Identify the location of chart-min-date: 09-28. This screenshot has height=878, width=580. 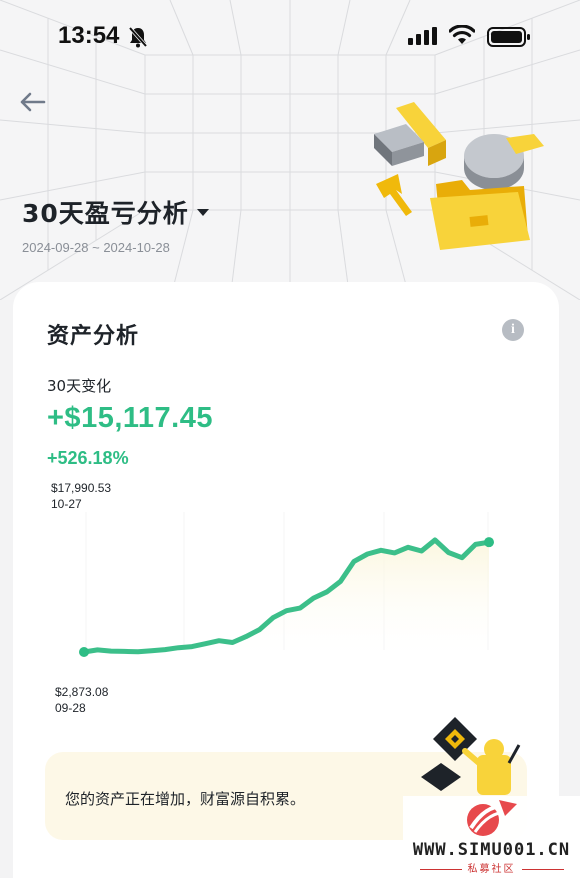
(70, 708).